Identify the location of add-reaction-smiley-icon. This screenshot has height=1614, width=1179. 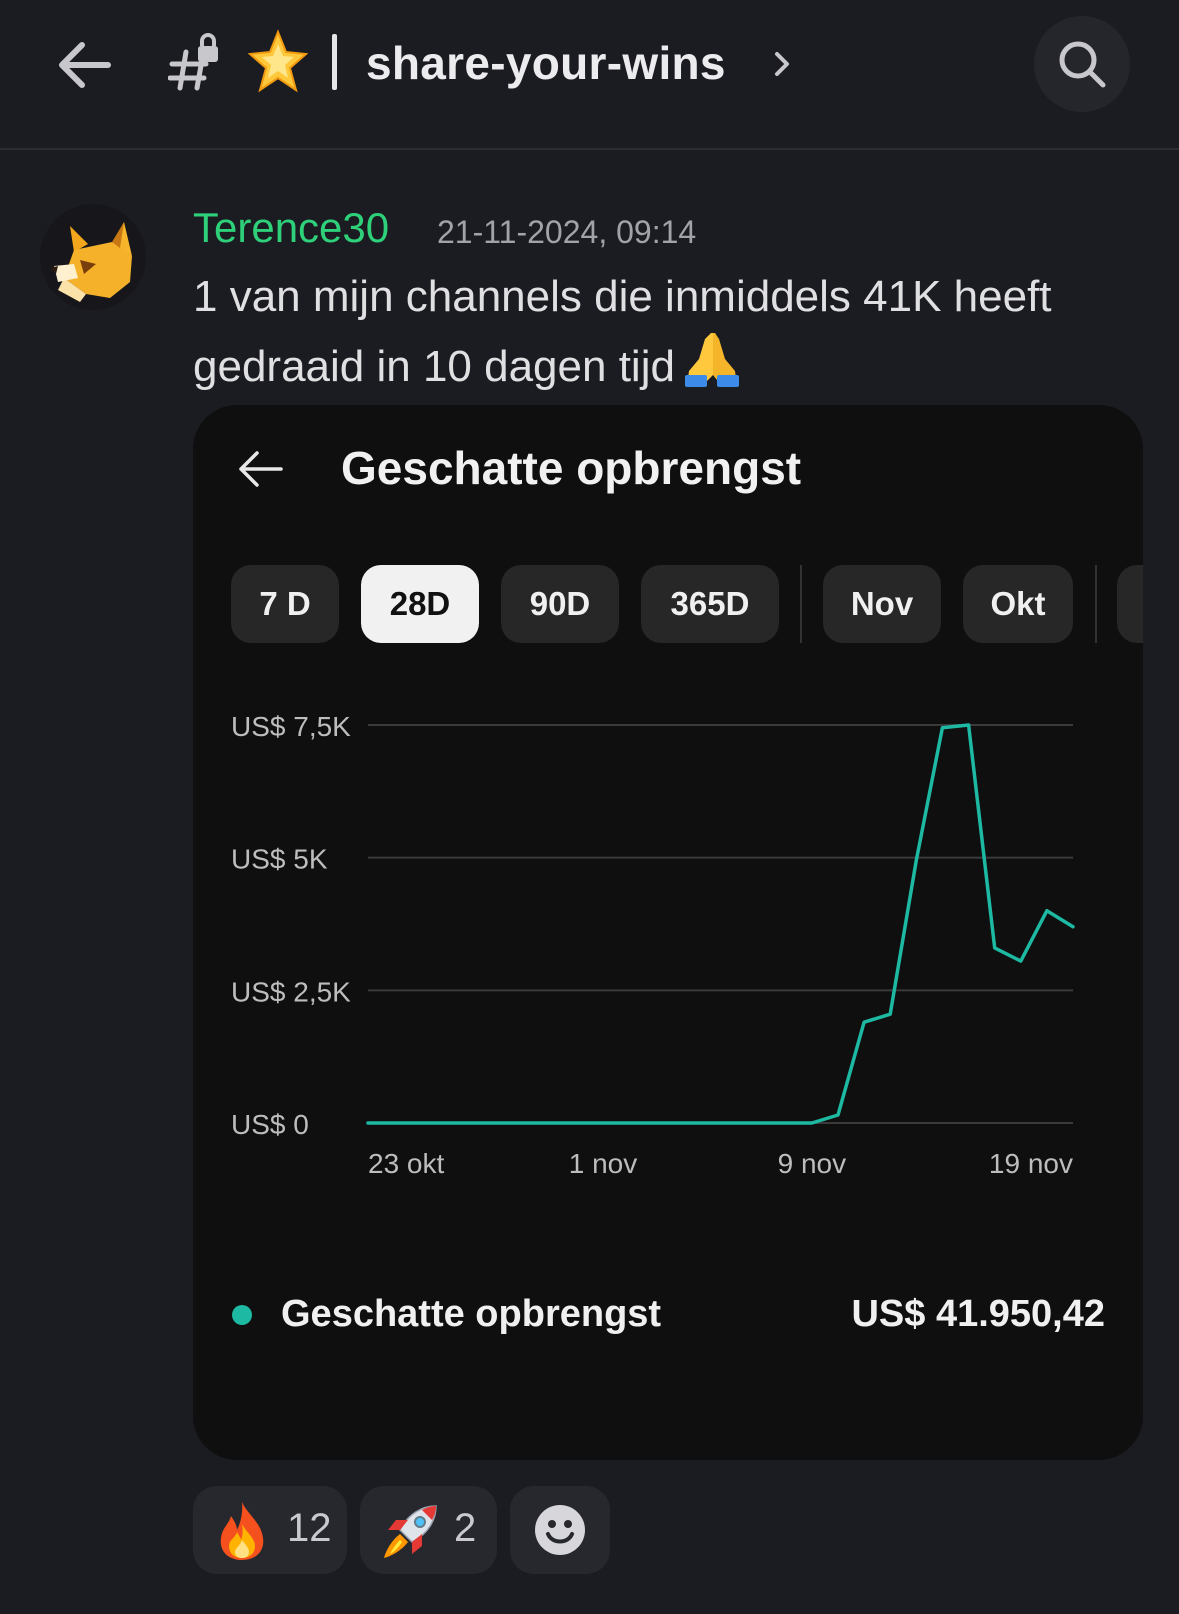
(560, 1532).